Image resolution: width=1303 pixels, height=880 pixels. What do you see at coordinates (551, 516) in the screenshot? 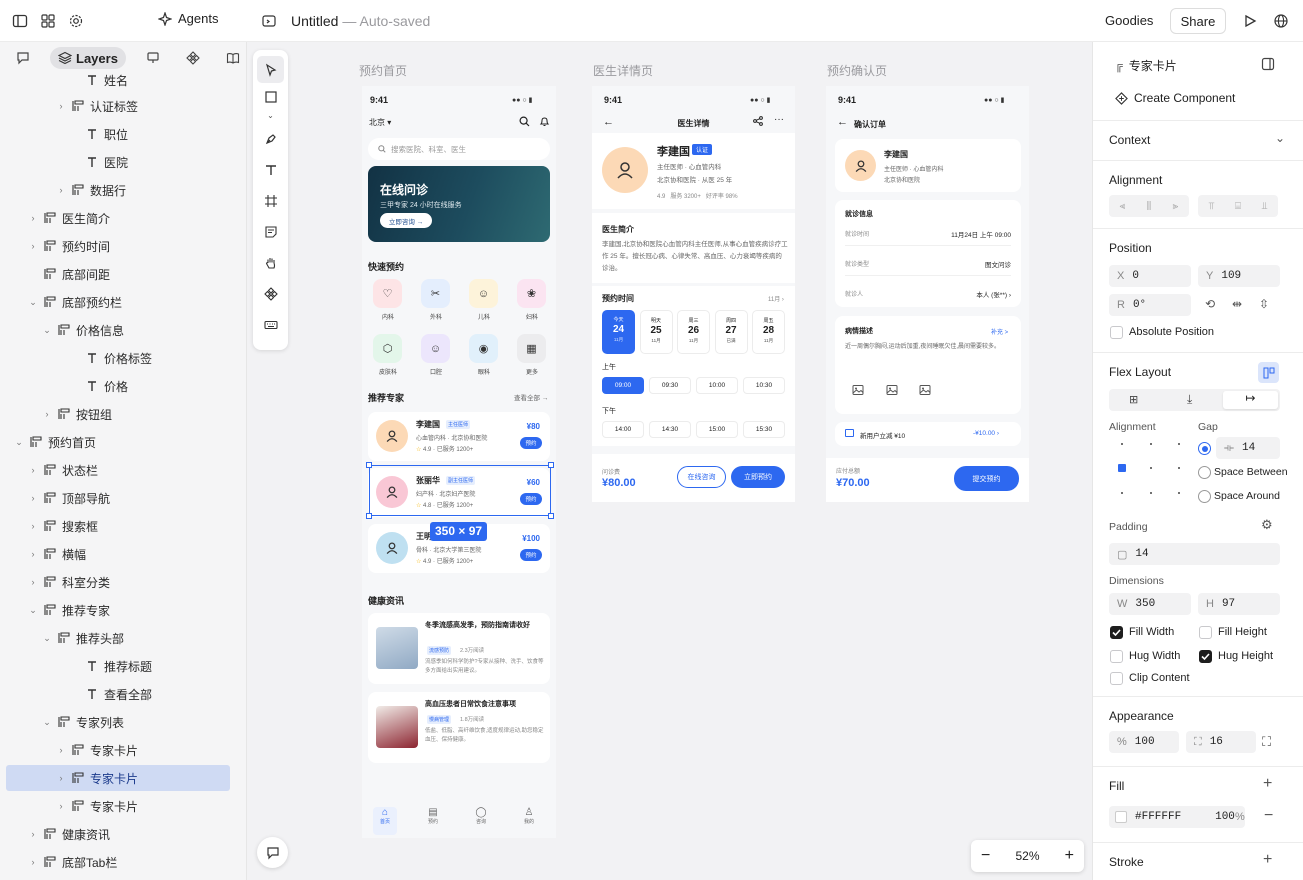
I see `selection-handle` at bounding box center [551, 516].